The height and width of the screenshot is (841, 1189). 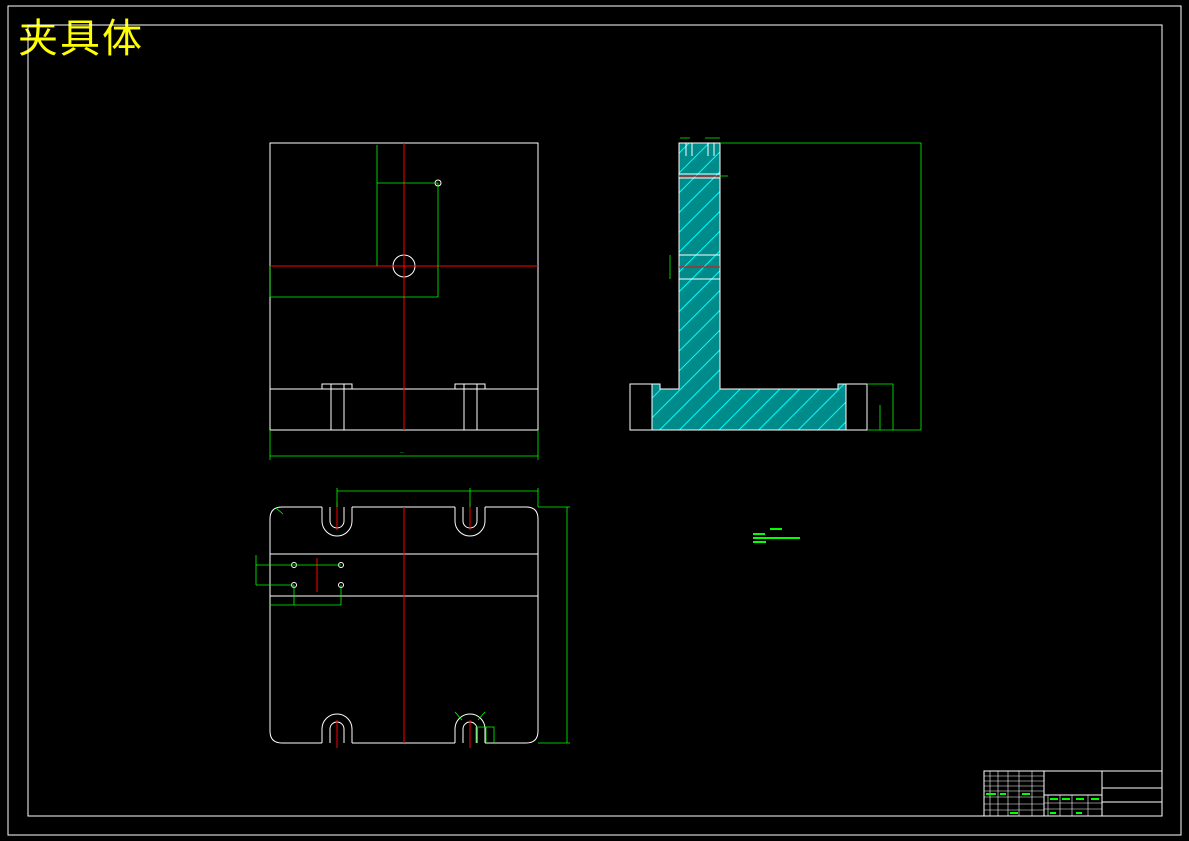 What do you see at coordinates (337, 406) in the screenshot?
I see `front-view-slot-left` at bounding box center [337, 406].